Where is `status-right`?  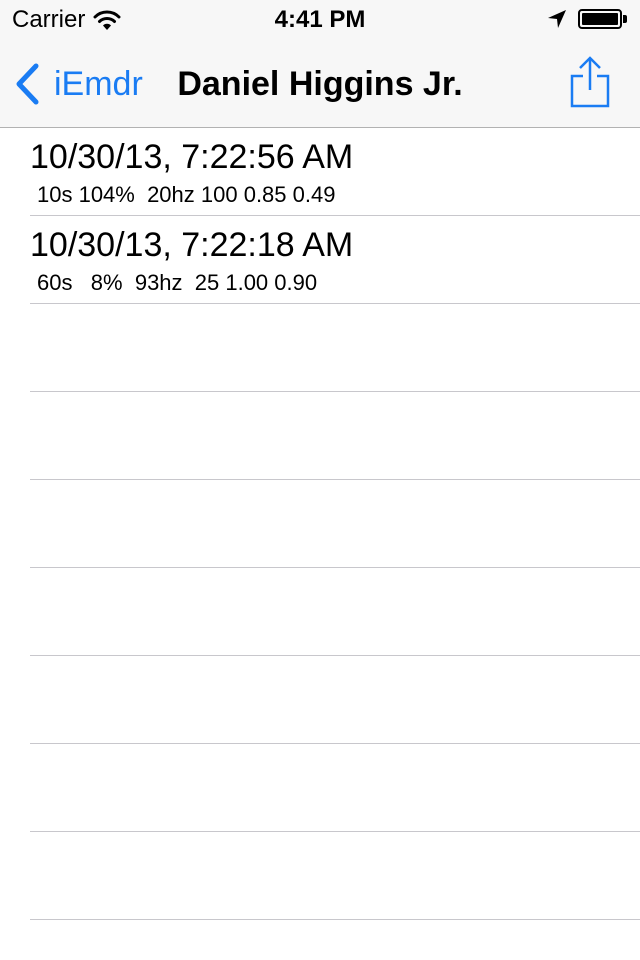 status-right is located at coordinates (587, 19).